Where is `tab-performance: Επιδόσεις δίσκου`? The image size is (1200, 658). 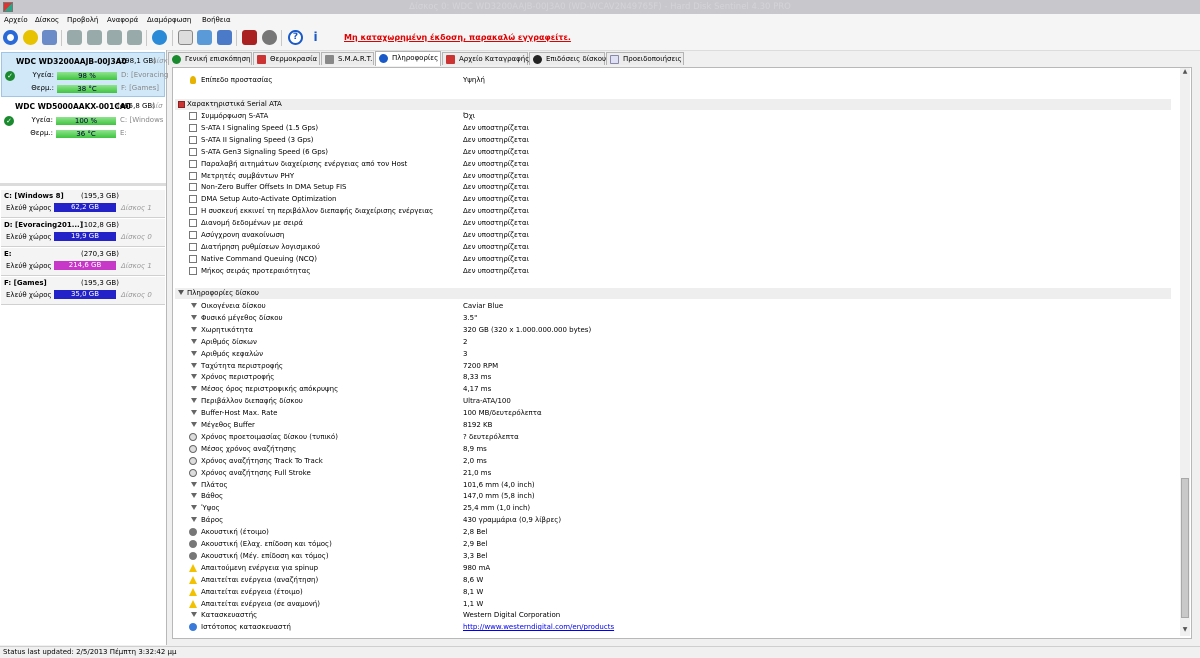
tab-performance: Επιδόσεις δίσκου is located at coordinates (567, 58).